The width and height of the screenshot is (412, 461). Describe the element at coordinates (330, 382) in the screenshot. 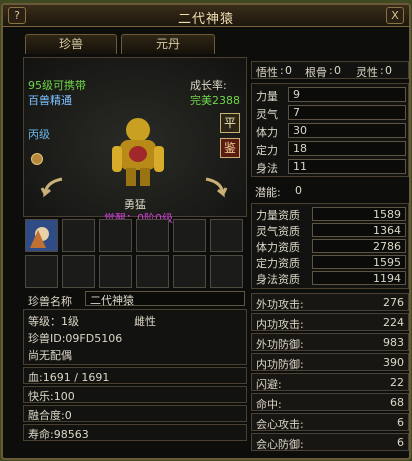

I see `combat-row: 闪避: 22` at that location.